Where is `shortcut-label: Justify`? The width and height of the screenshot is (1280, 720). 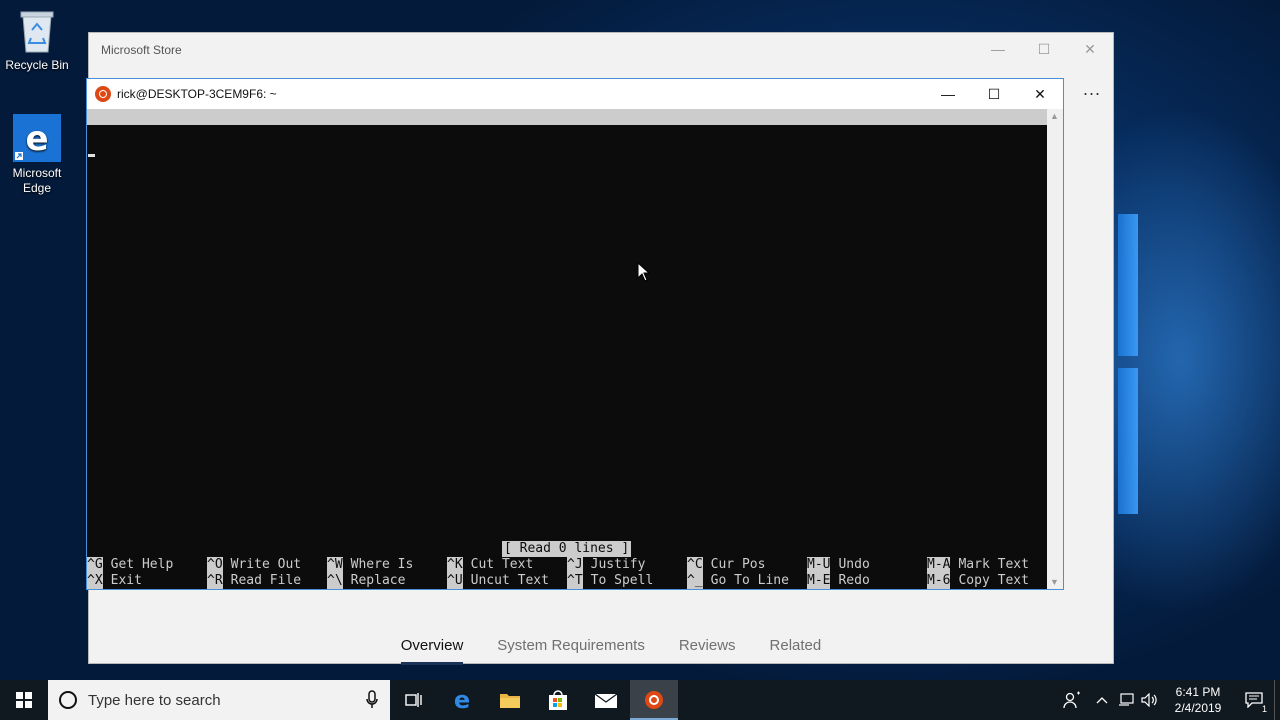 shortcut-label: Justify is located at coordinates (618, 564).